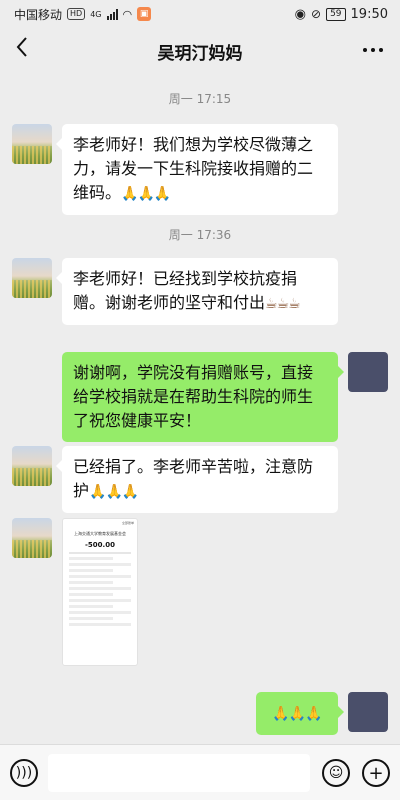 The width and height of the screenshot is (400, 800). I want to click on timestamp: 周一 17:36, so click(200, 235).